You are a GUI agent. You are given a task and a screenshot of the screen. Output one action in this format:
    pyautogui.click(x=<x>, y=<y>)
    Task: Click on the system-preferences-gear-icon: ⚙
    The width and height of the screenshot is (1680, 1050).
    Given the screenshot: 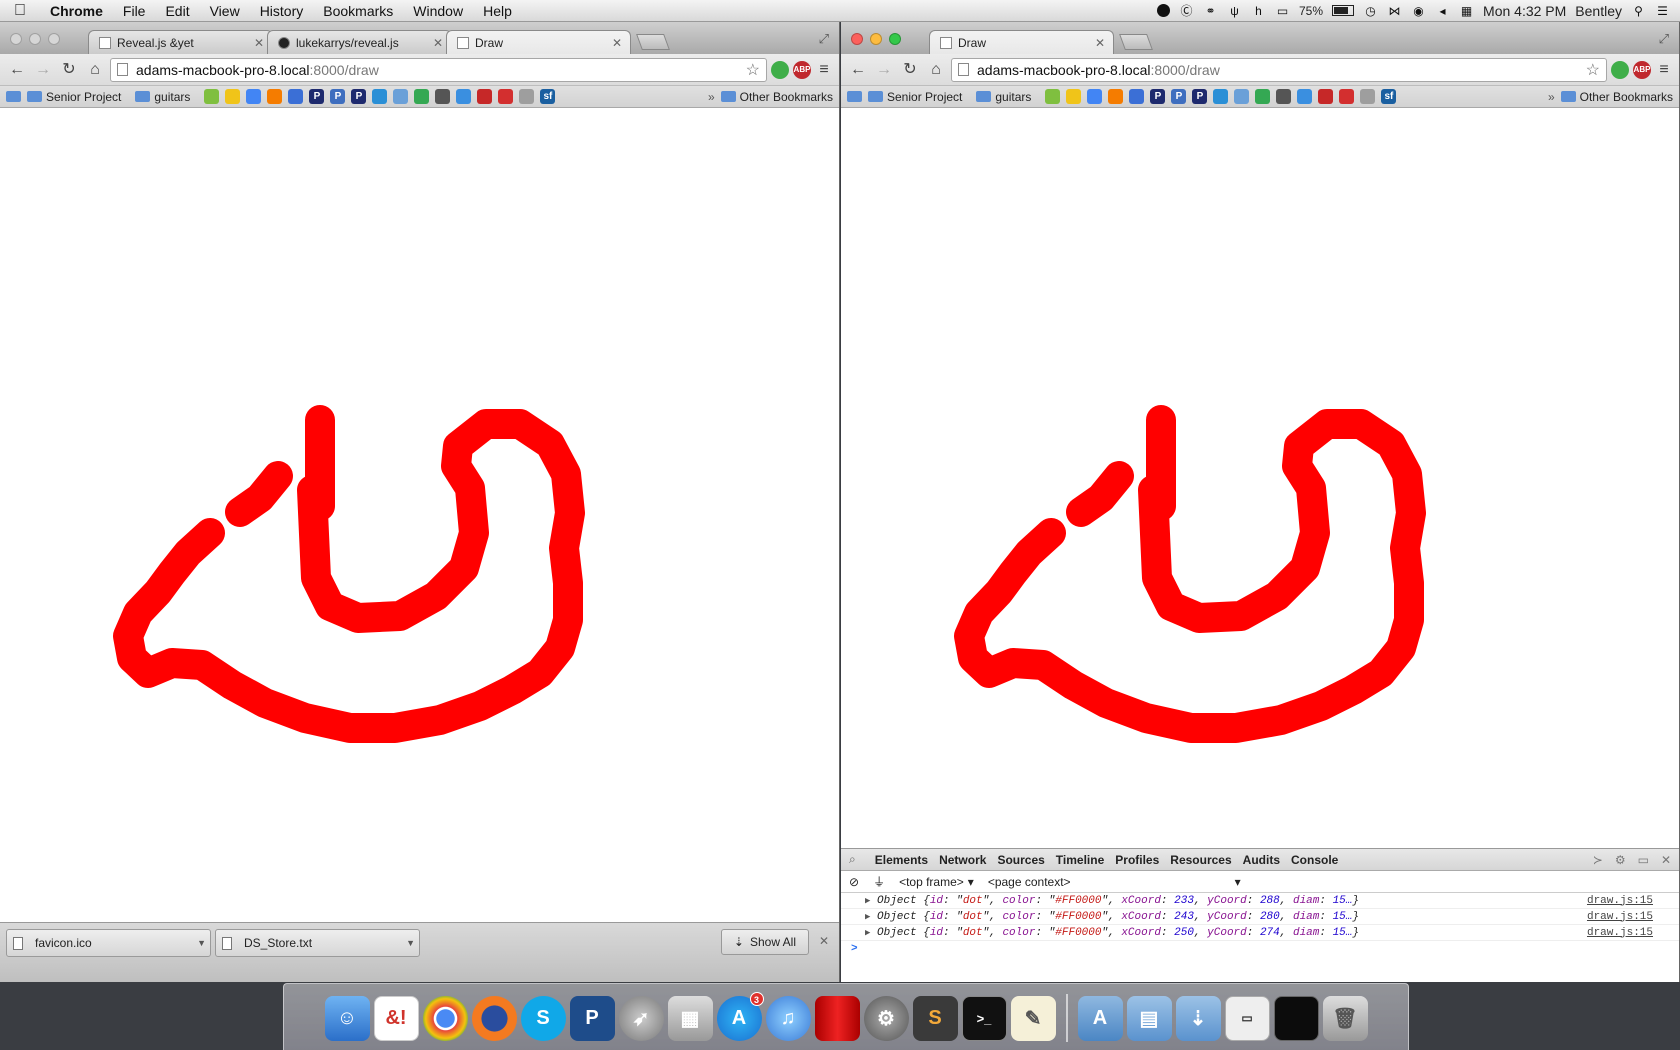 What is the action you would take?
    pyautogui.click(x=886, y=1018)
    